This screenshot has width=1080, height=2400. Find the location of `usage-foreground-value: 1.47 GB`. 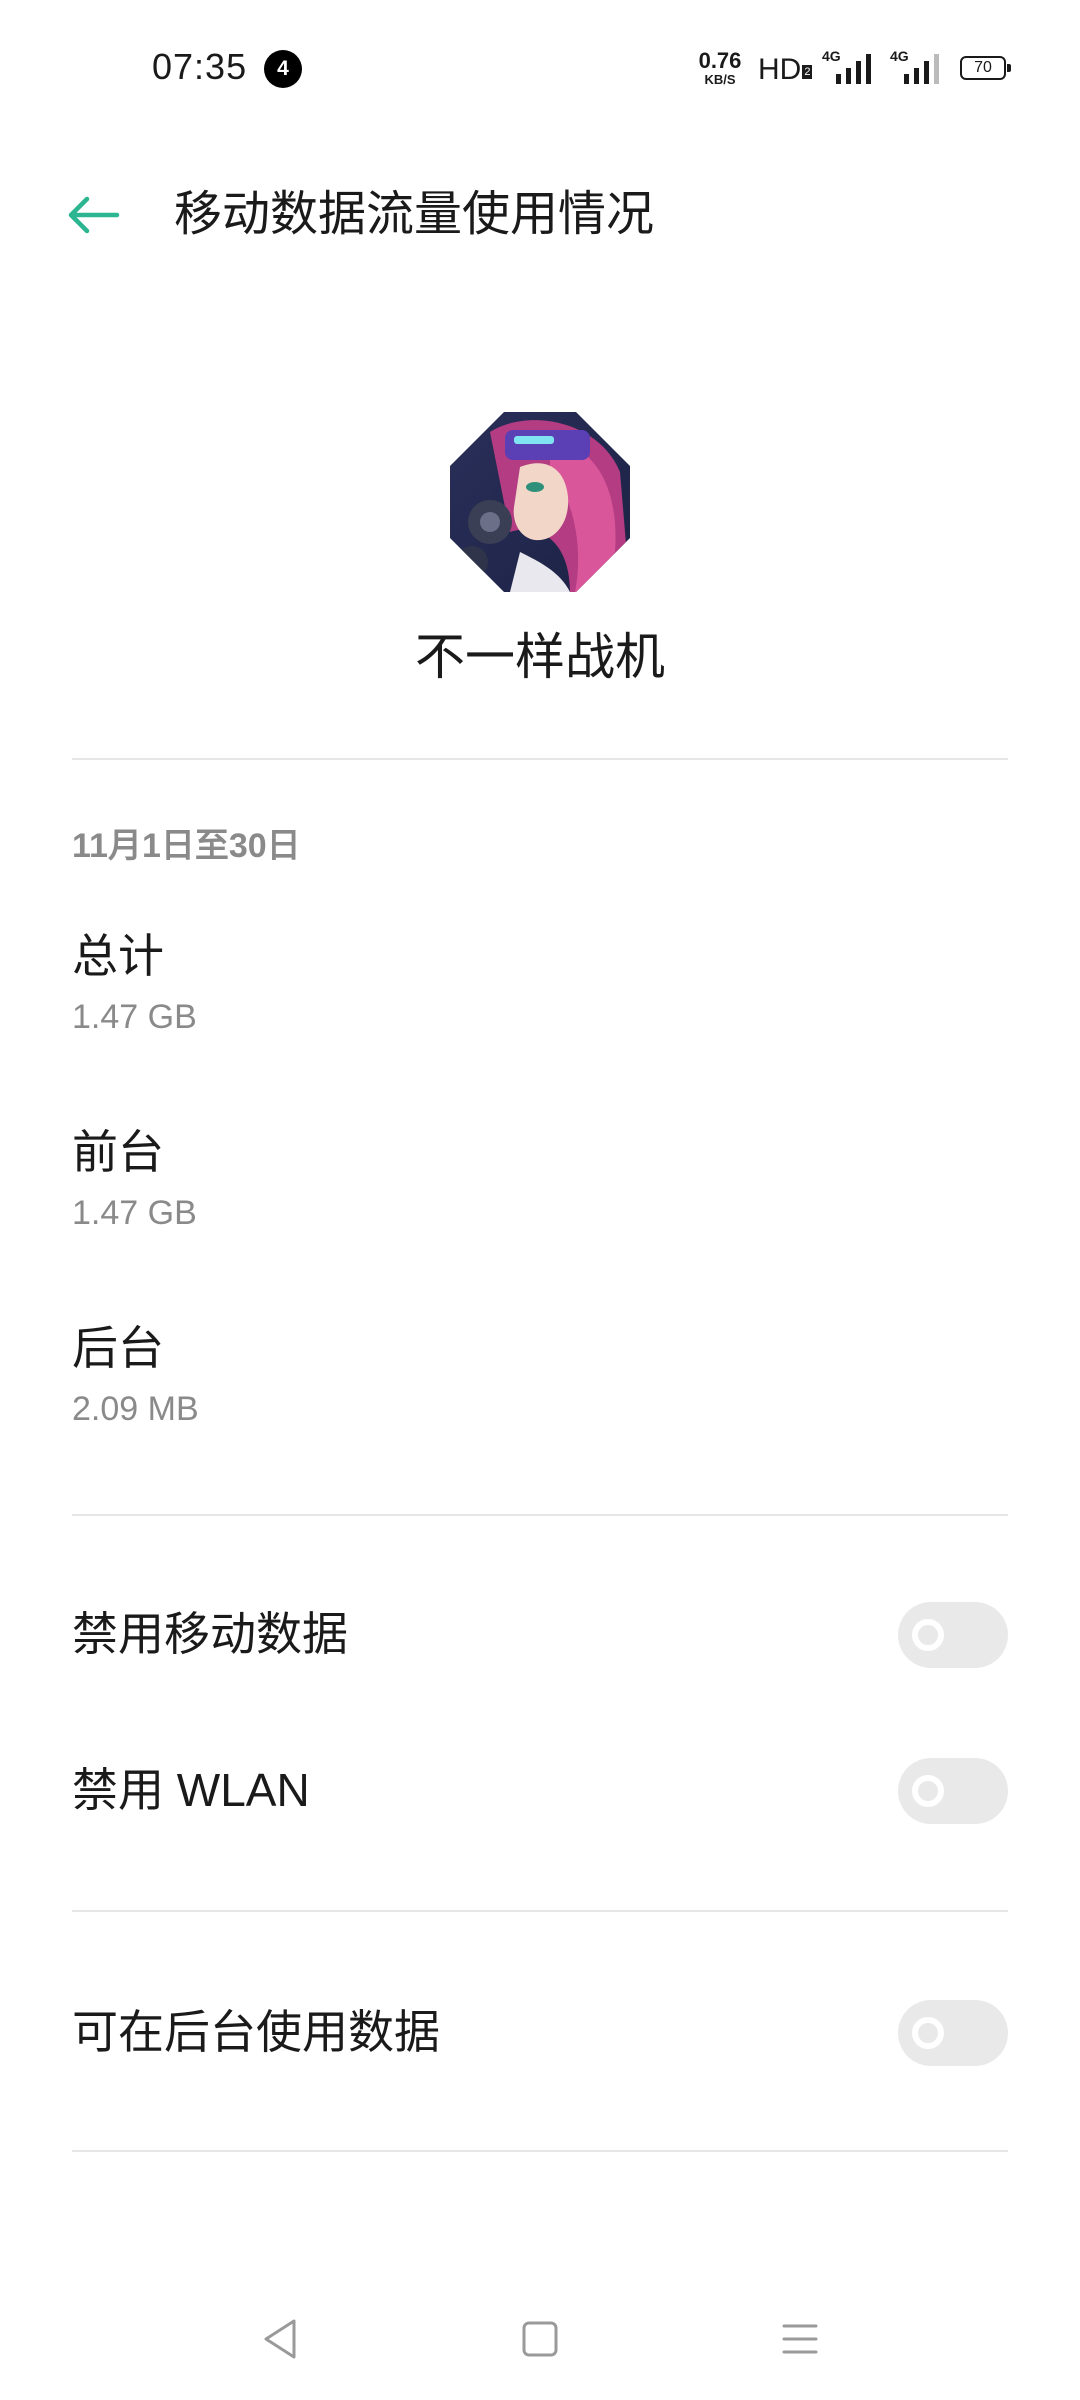

usage-foreground-value: 1.47 GB is located at coordinates (134, 1213).